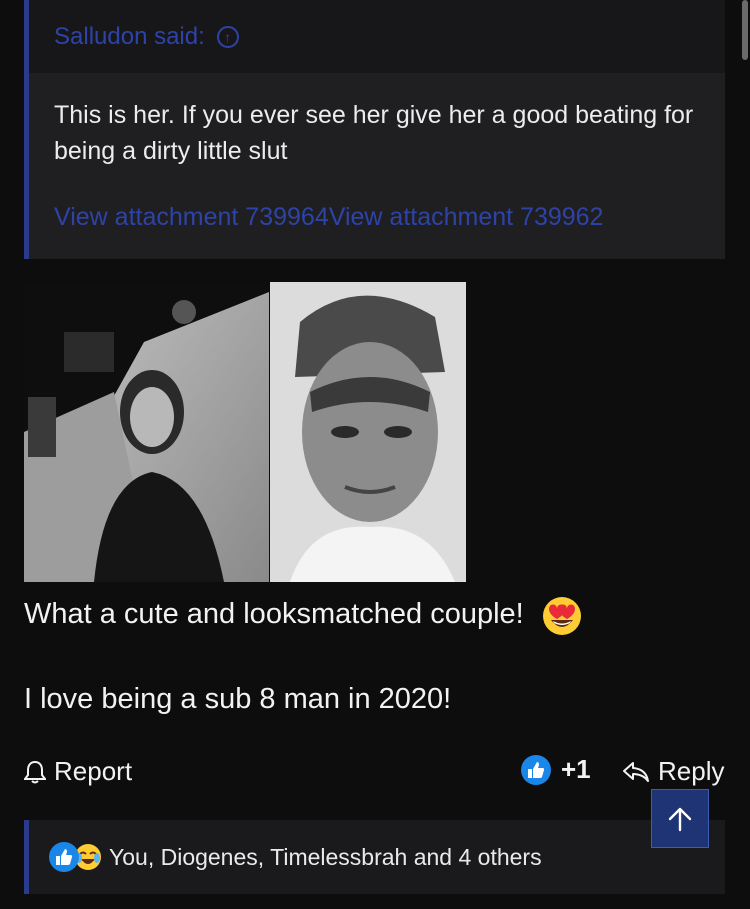 The height and width of the screenshot is (909, 750). Describe the element at coordinates (576, 769) in the screenshot. I see `like-count: +1` at that location.